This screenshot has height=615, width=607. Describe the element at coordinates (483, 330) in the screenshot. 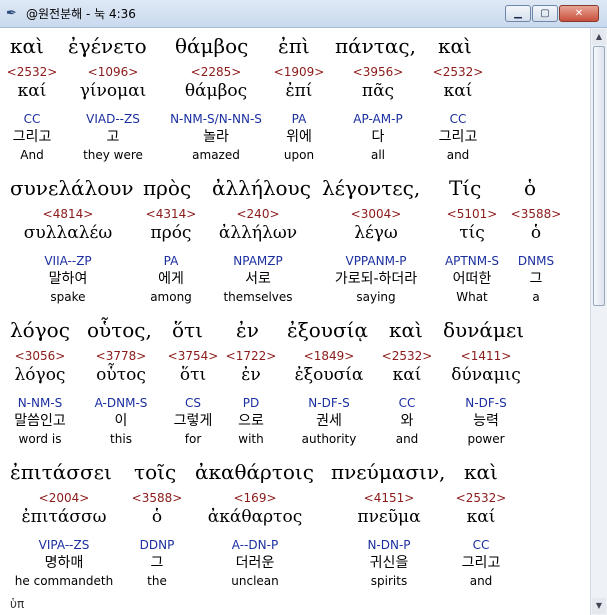

I see `greek-word: δυνάμει` at that location.